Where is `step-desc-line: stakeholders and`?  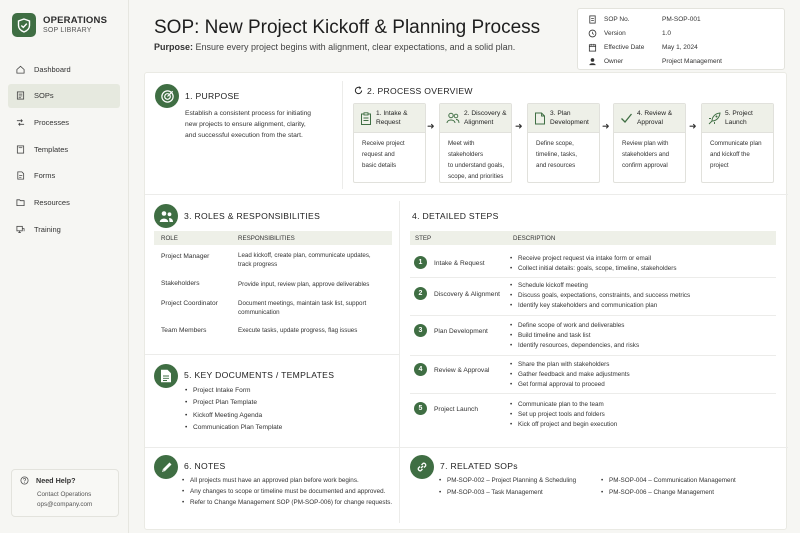
step-desc-line: stakeholders and is located at coordinates (646, 154).